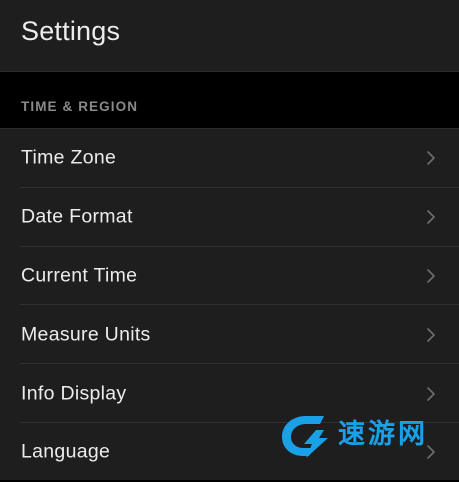 The width and height of the screenshot is (459, 482). I want to click on settings-item-label: Time Zone, so click(69, 157).